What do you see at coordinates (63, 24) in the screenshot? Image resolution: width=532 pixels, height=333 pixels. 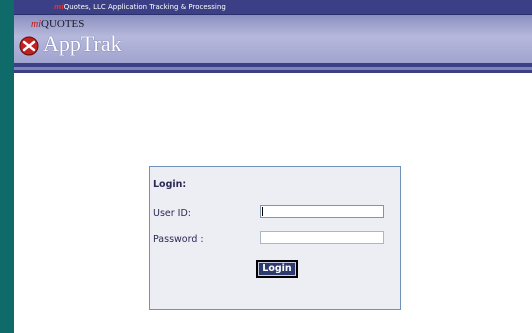 I see `logo-small-text: QUOTES` at bounding box center [63, 24].